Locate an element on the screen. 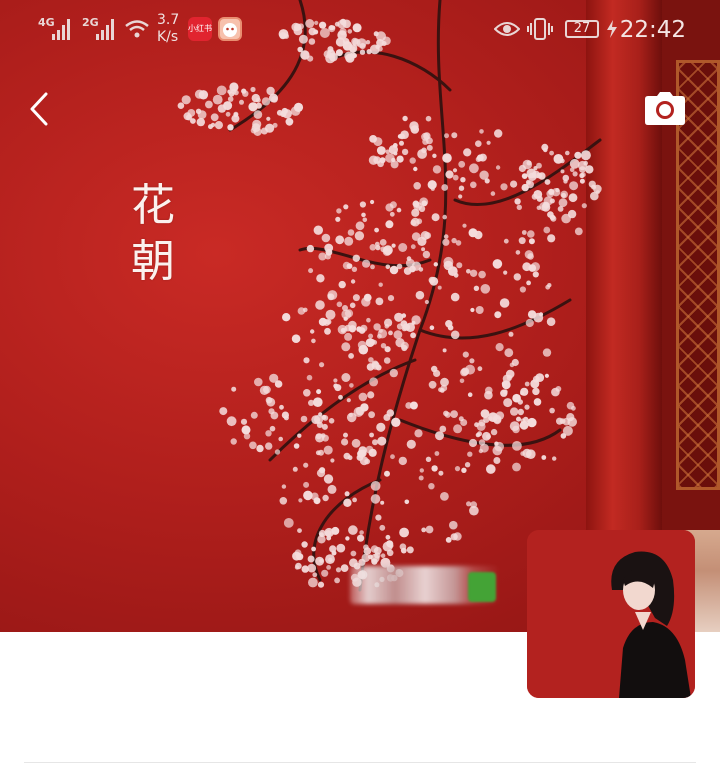  cover-title: 花 朝 is located at coordinates (153, 234).